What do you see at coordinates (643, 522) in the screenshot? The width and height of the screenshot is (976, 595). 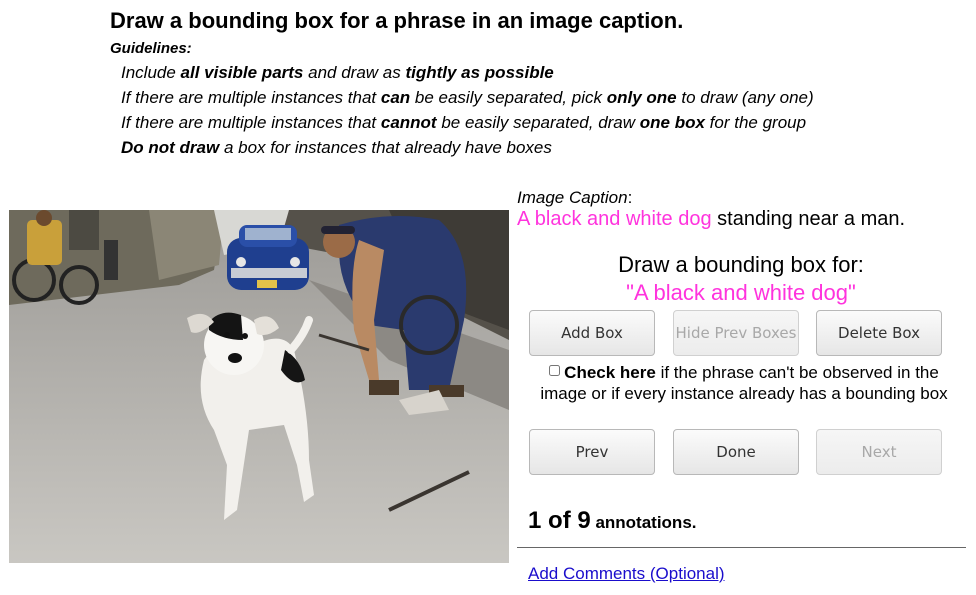 I see `counter-suffix: annotations.` at bounding box center [643, 522].